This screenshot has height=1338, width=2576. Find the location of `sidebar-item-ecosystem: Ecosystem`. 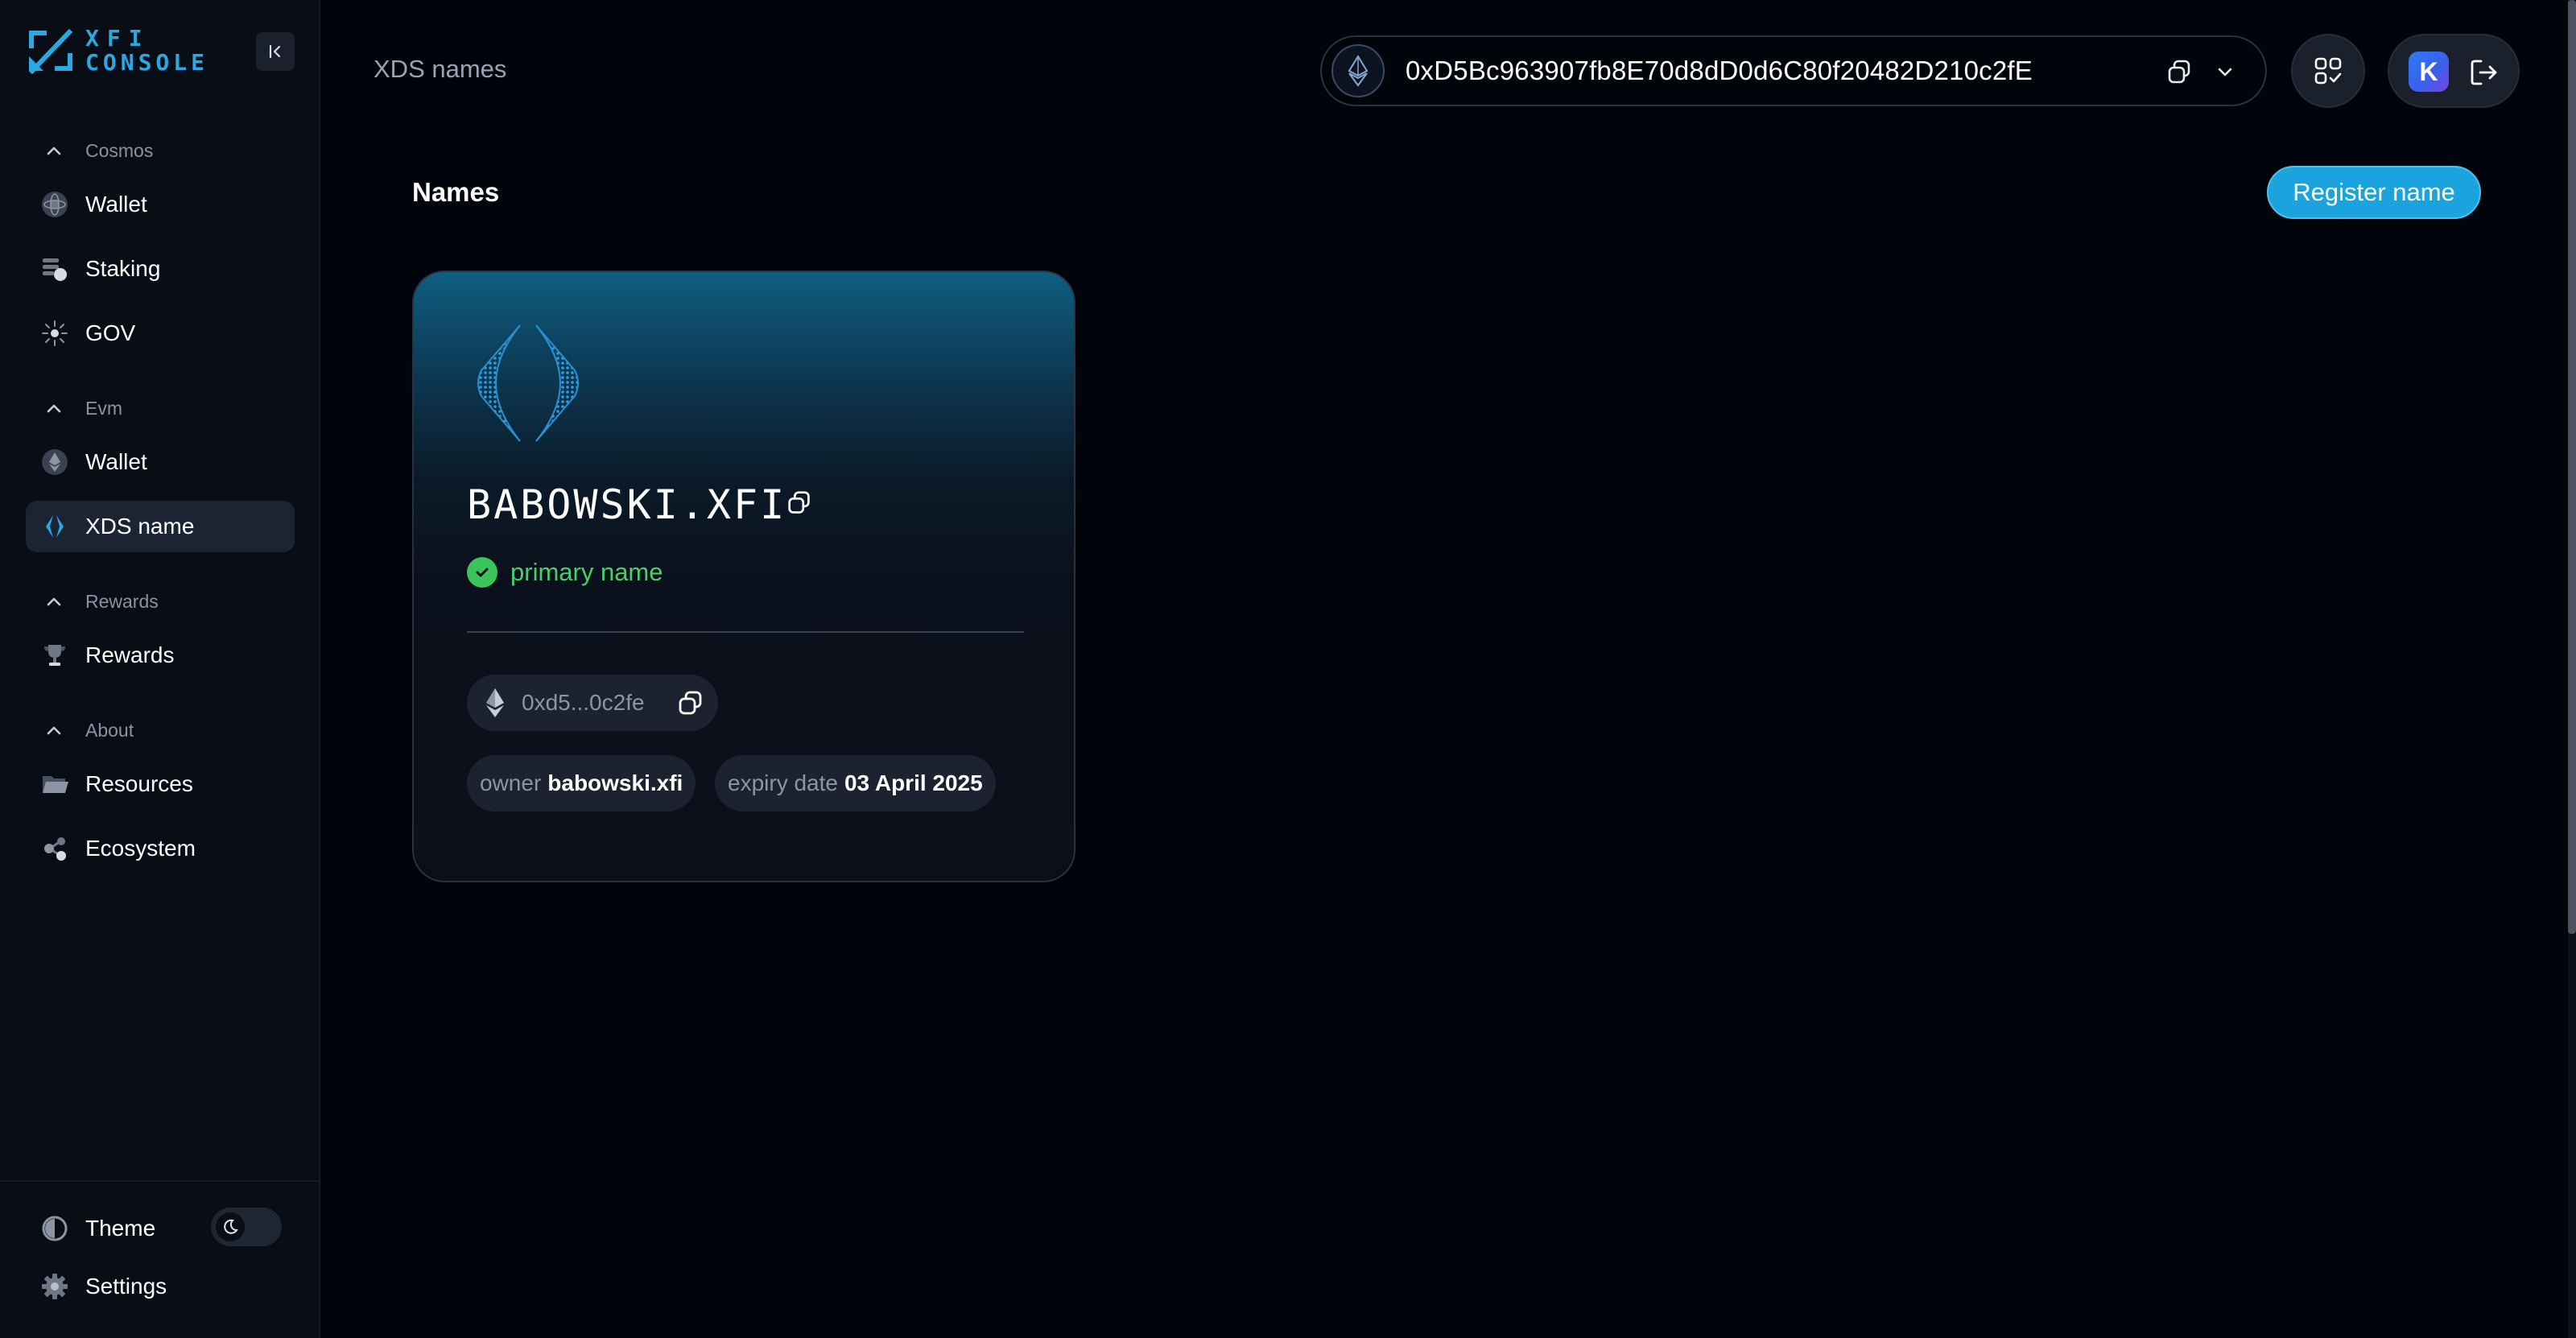

sidebar-item-ecosystem: Ecosystem is located at coordinates (160, 848).